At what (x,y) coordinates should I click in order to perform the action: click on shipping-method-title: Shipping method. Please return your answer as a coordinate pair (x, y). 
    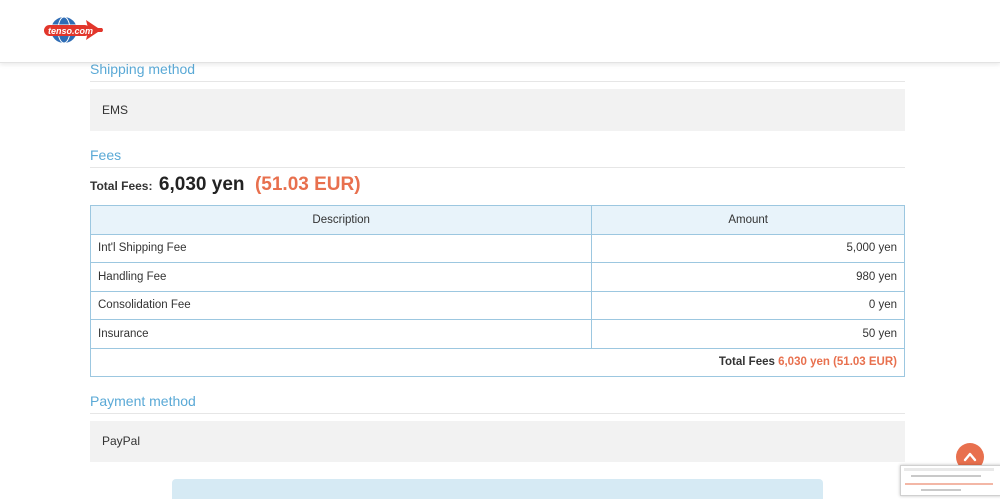
    Looking at the image, I should click on (497, 71).